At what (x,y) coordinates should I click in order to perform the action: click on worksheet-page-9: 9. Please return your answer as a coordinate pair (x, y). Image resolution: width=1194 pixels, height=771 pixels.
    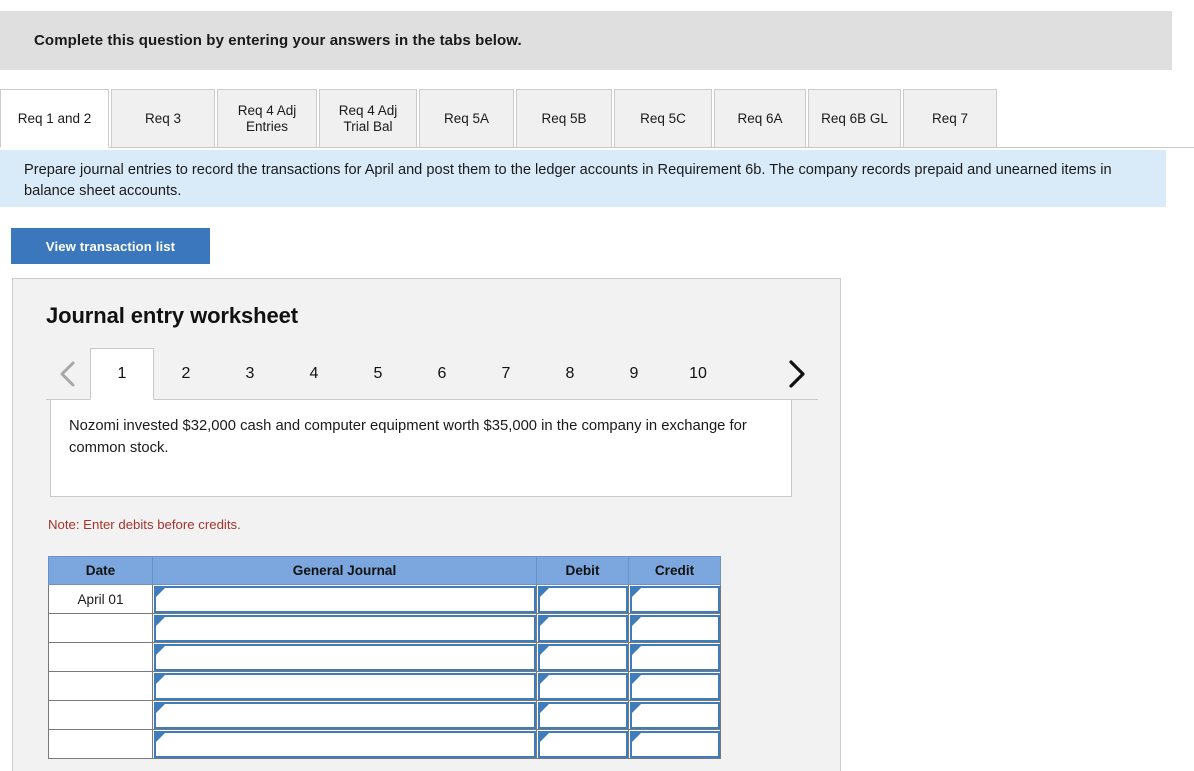
    Looking at the image, I should click on (634, 374).